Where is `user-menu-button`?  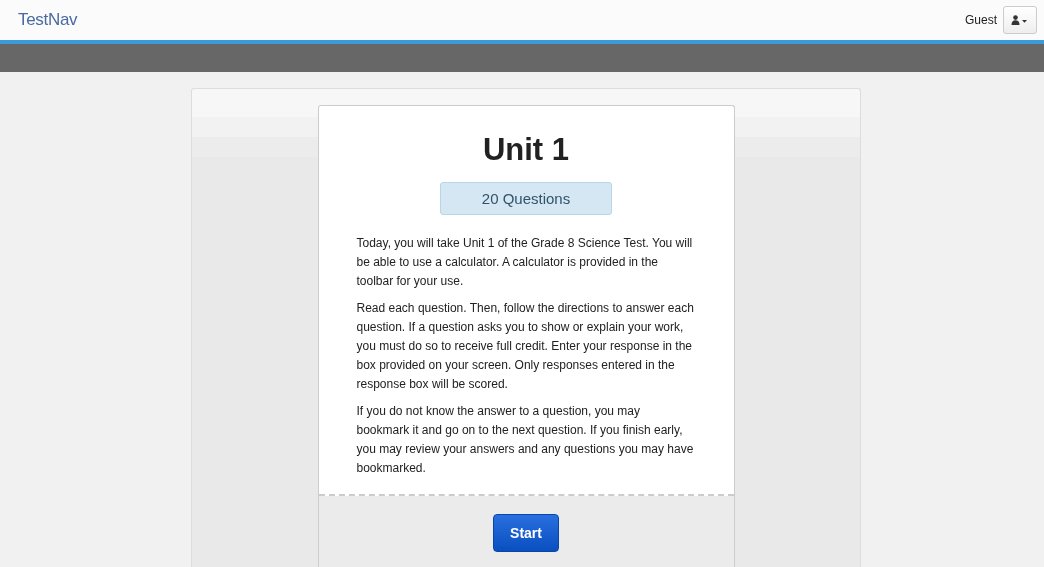
user-menu-button is located at coordinates (1020, 20).